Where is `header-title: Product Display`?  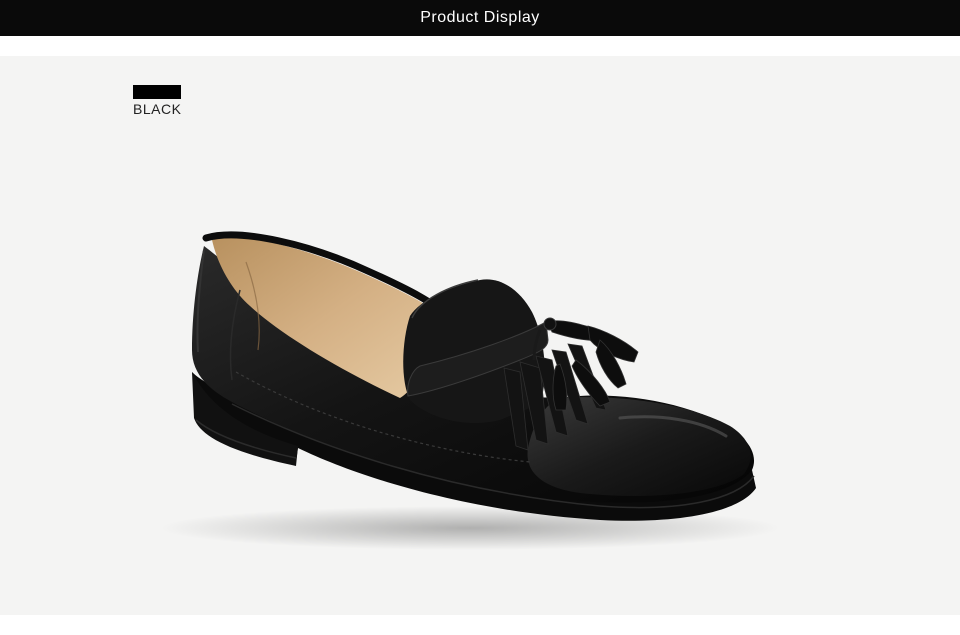
header-title: Product Display is located at coordinates (480, 17).